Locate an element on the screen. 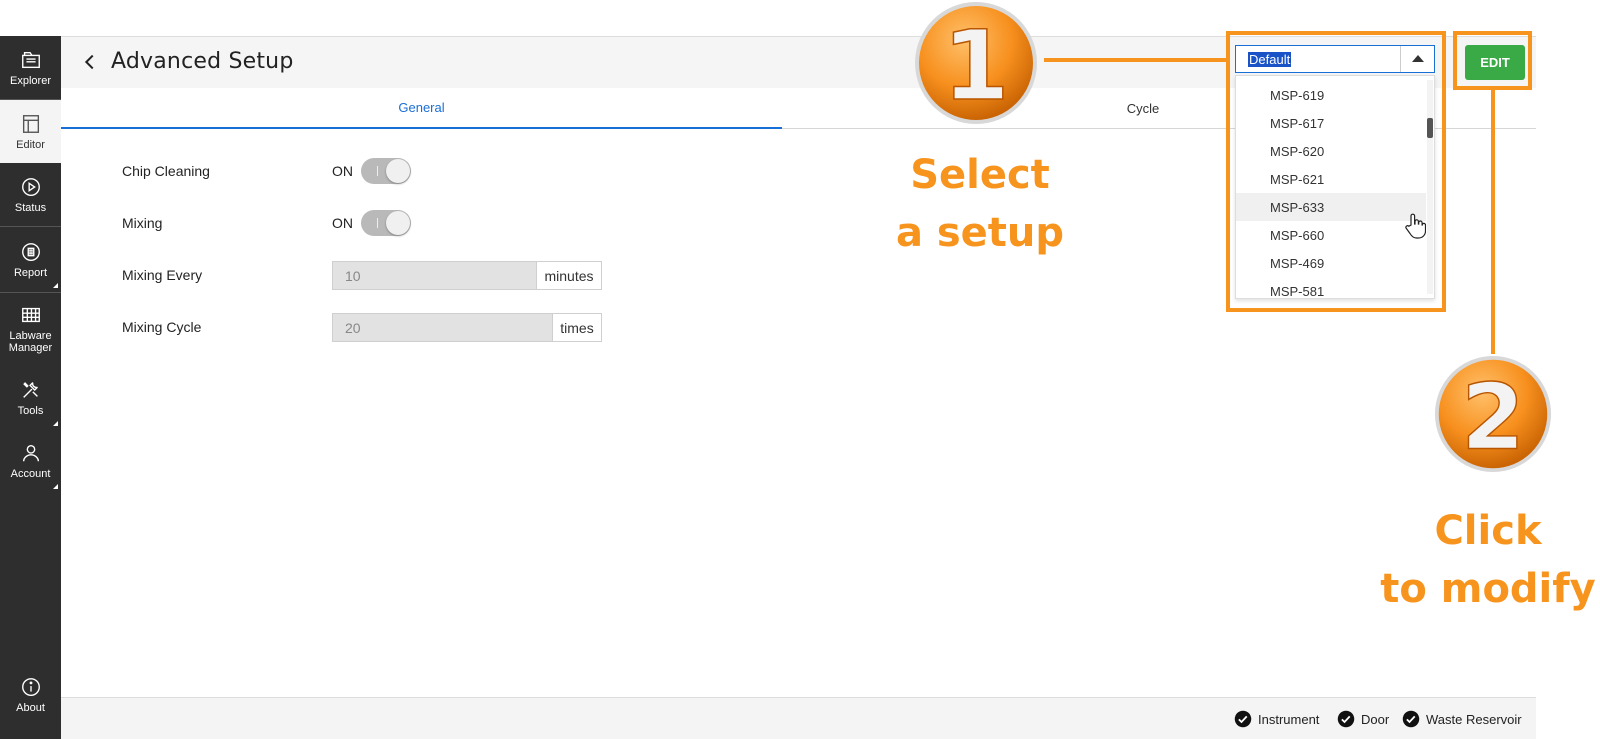 The width and height of the screenshot is (1600, 739). sidebar-item-label: Account is located at coordinates (30, 473).